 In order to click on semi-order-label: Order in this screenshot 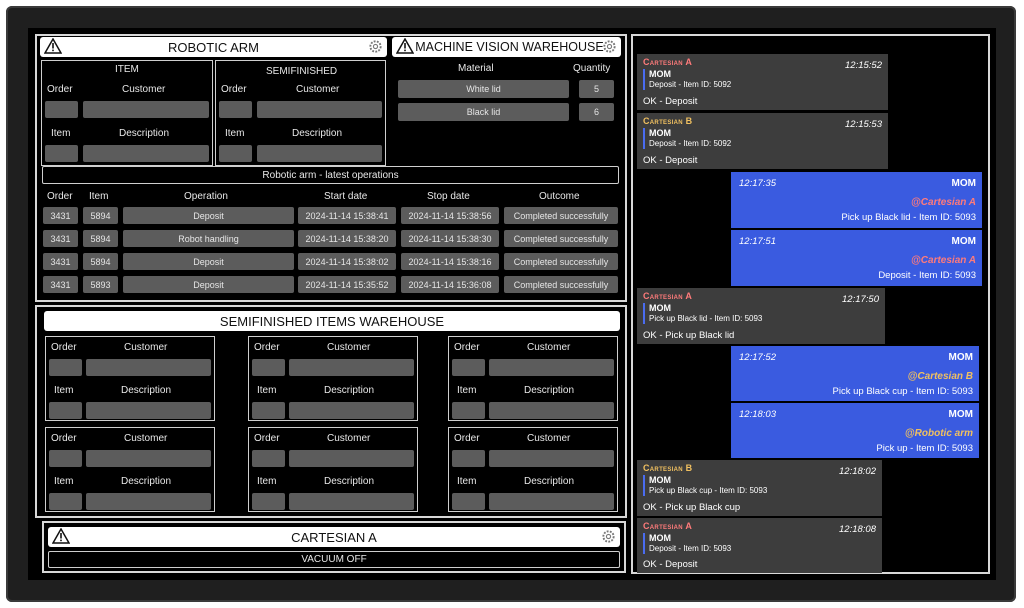, I will do `click(234, 89)`.